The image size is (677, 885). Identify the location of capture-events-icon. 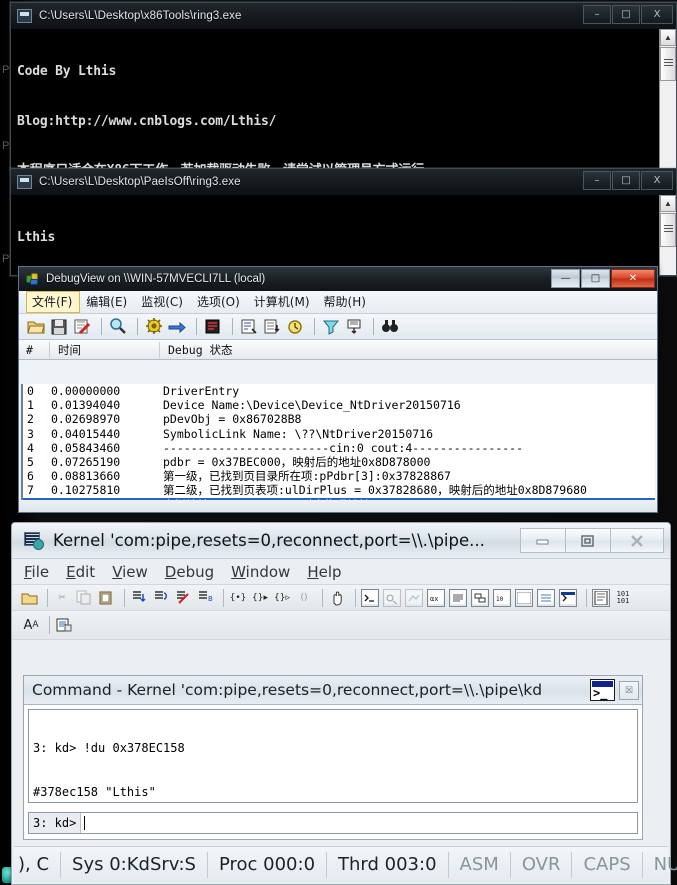
(213, 326).